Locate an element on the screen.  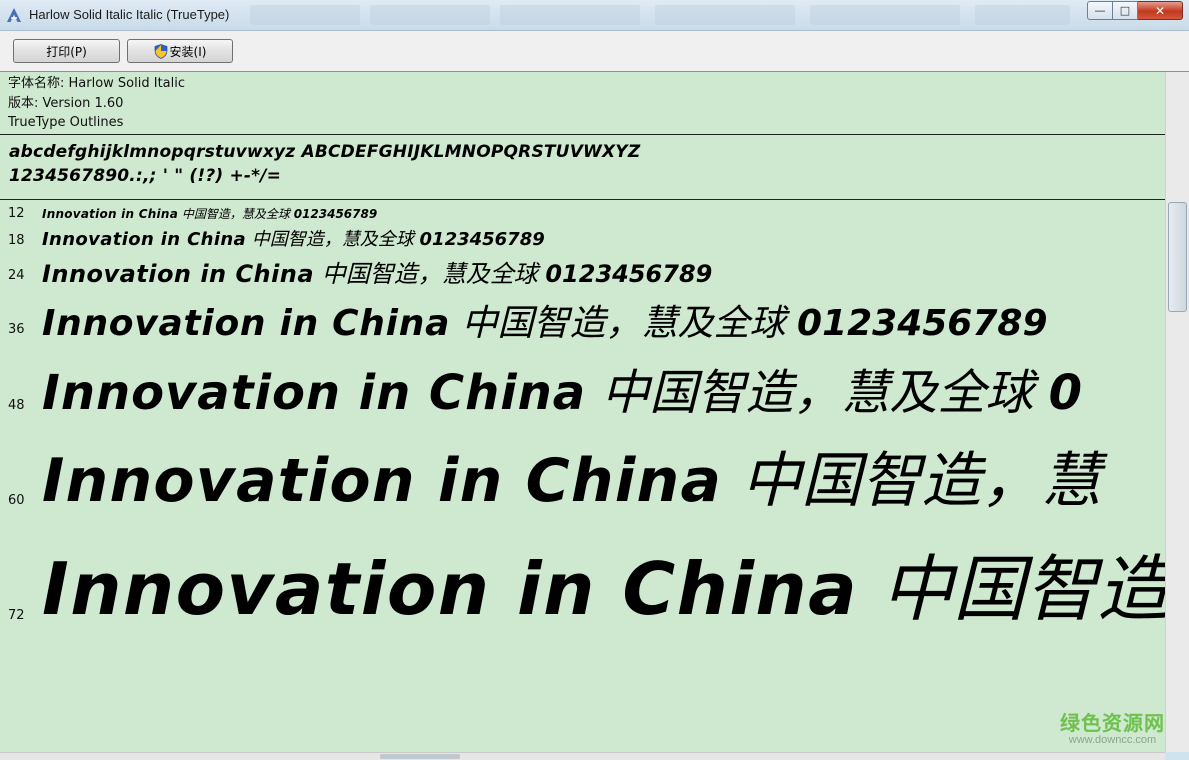
sample-cjk: 中国智造 is located at coordinates (1023, 589).